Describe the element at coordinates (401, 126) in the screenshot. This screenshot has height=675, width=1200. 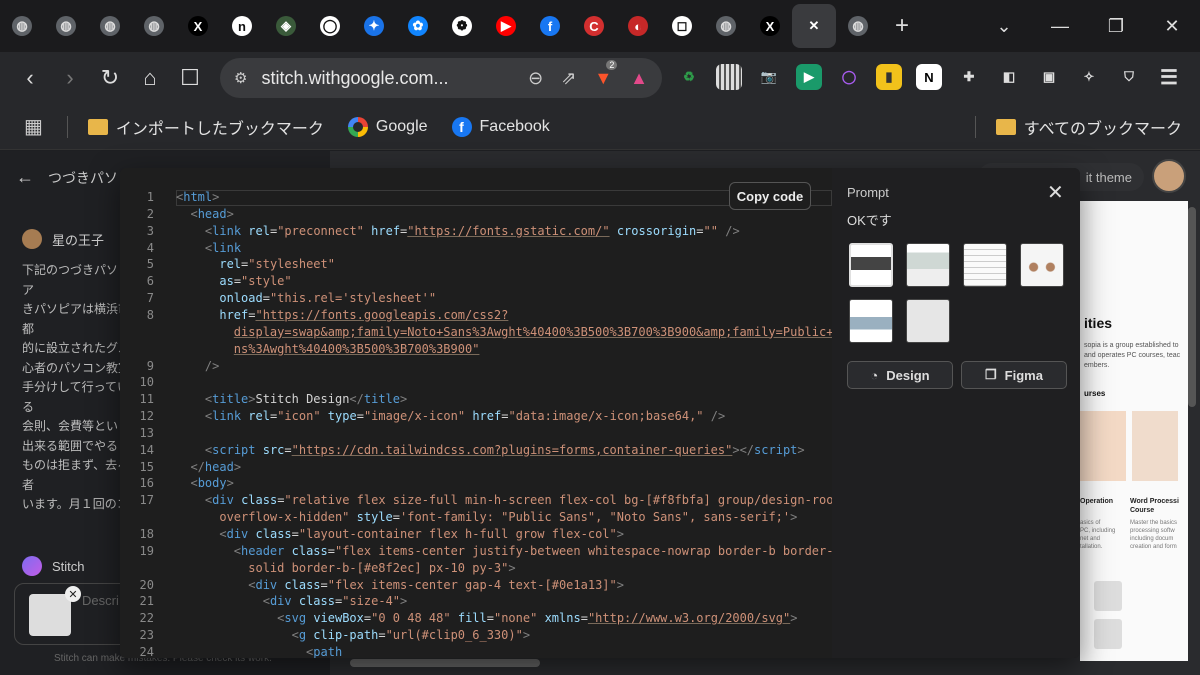
I see `bookmark-label: Google` at that location.